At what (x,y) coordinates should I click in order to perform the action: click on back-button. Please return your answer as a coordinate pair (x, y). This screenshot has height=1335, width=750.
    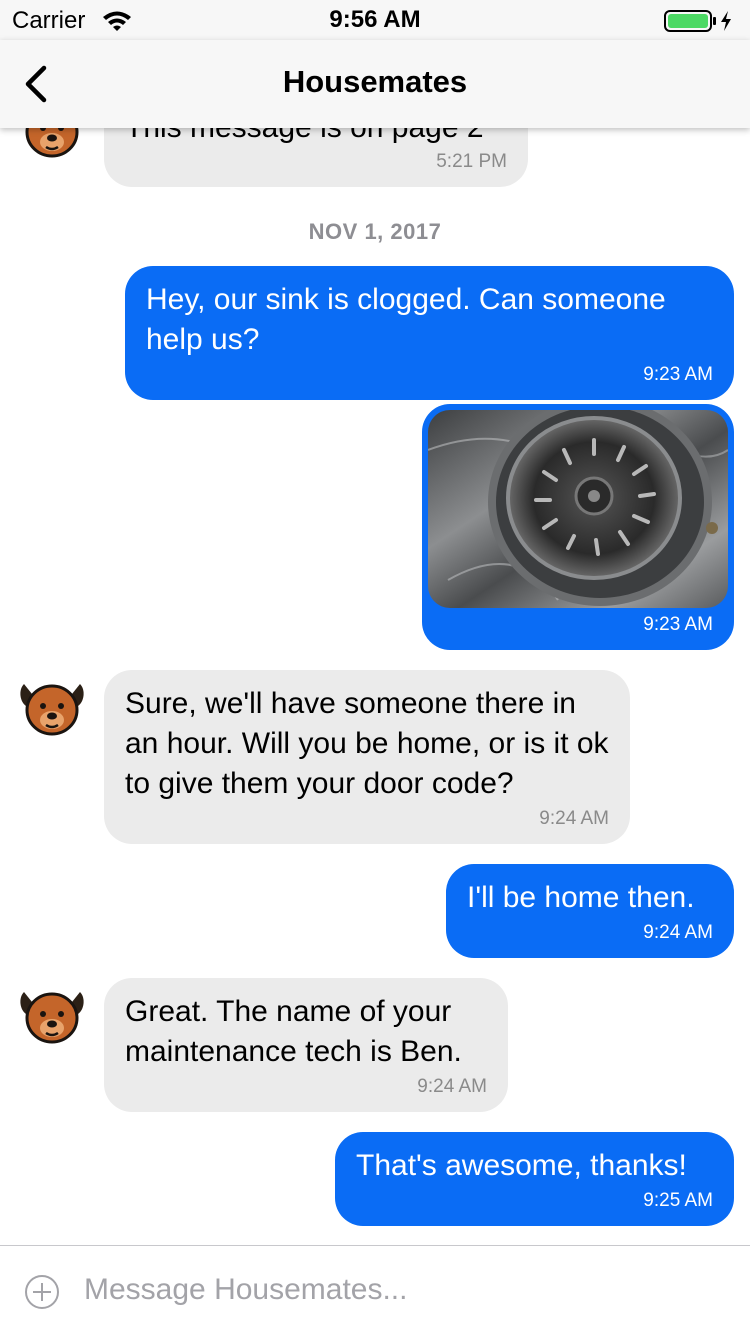
    Looking at the image, I should click on (38, 84).